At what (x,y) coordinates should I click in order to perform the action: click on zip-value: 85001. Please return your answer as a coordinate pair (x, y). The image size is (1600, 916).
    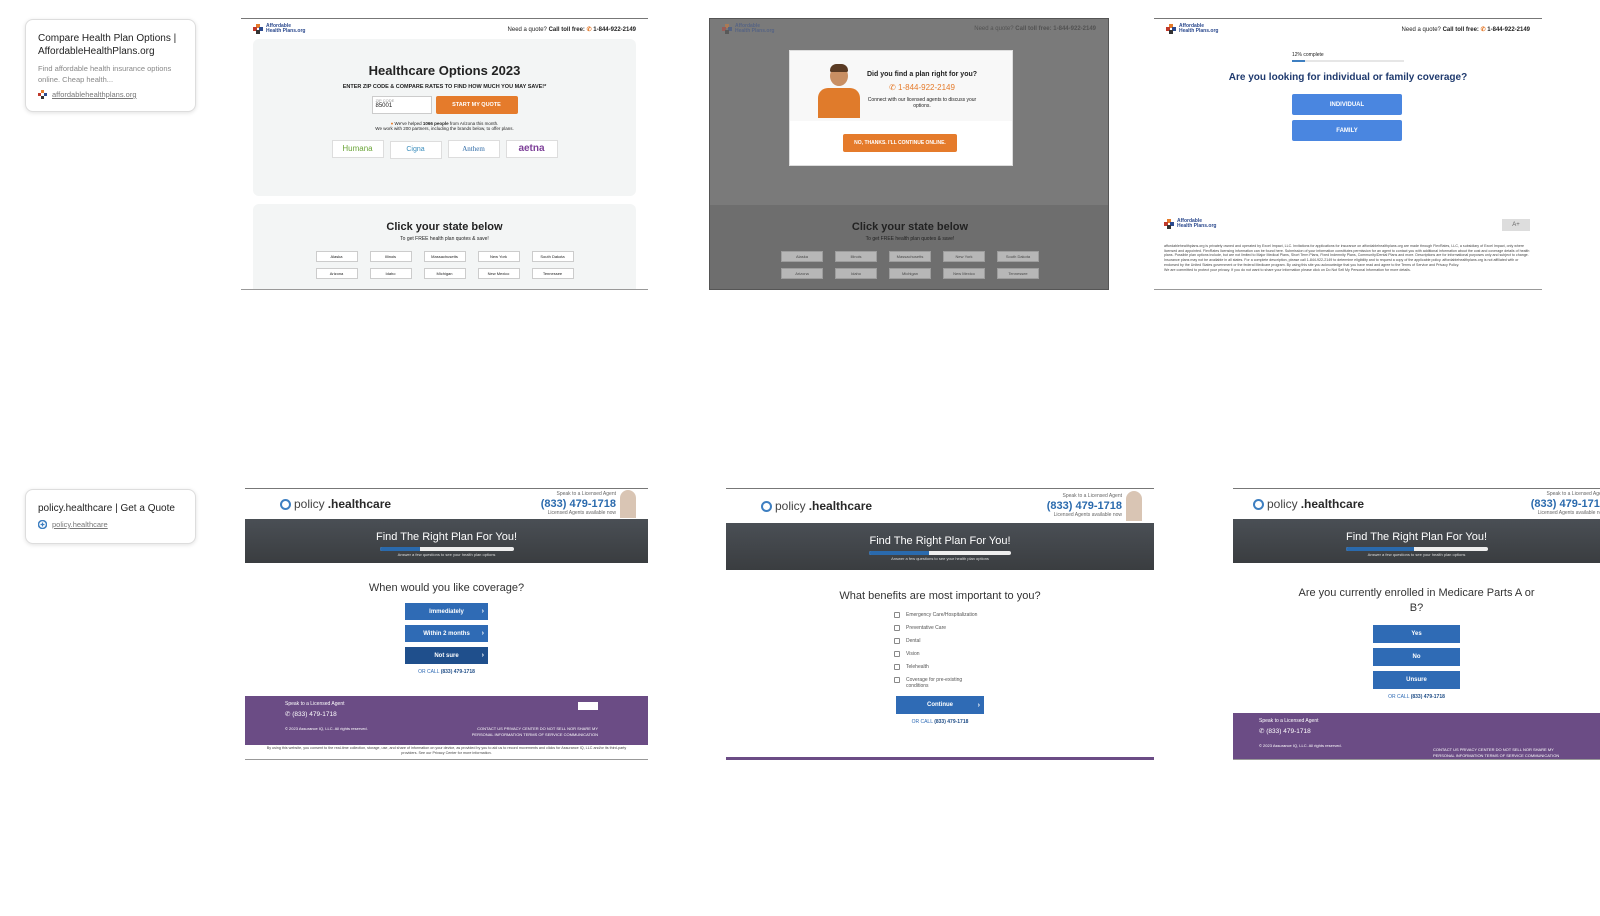
    Looking at the image, I should click on (402, 106).